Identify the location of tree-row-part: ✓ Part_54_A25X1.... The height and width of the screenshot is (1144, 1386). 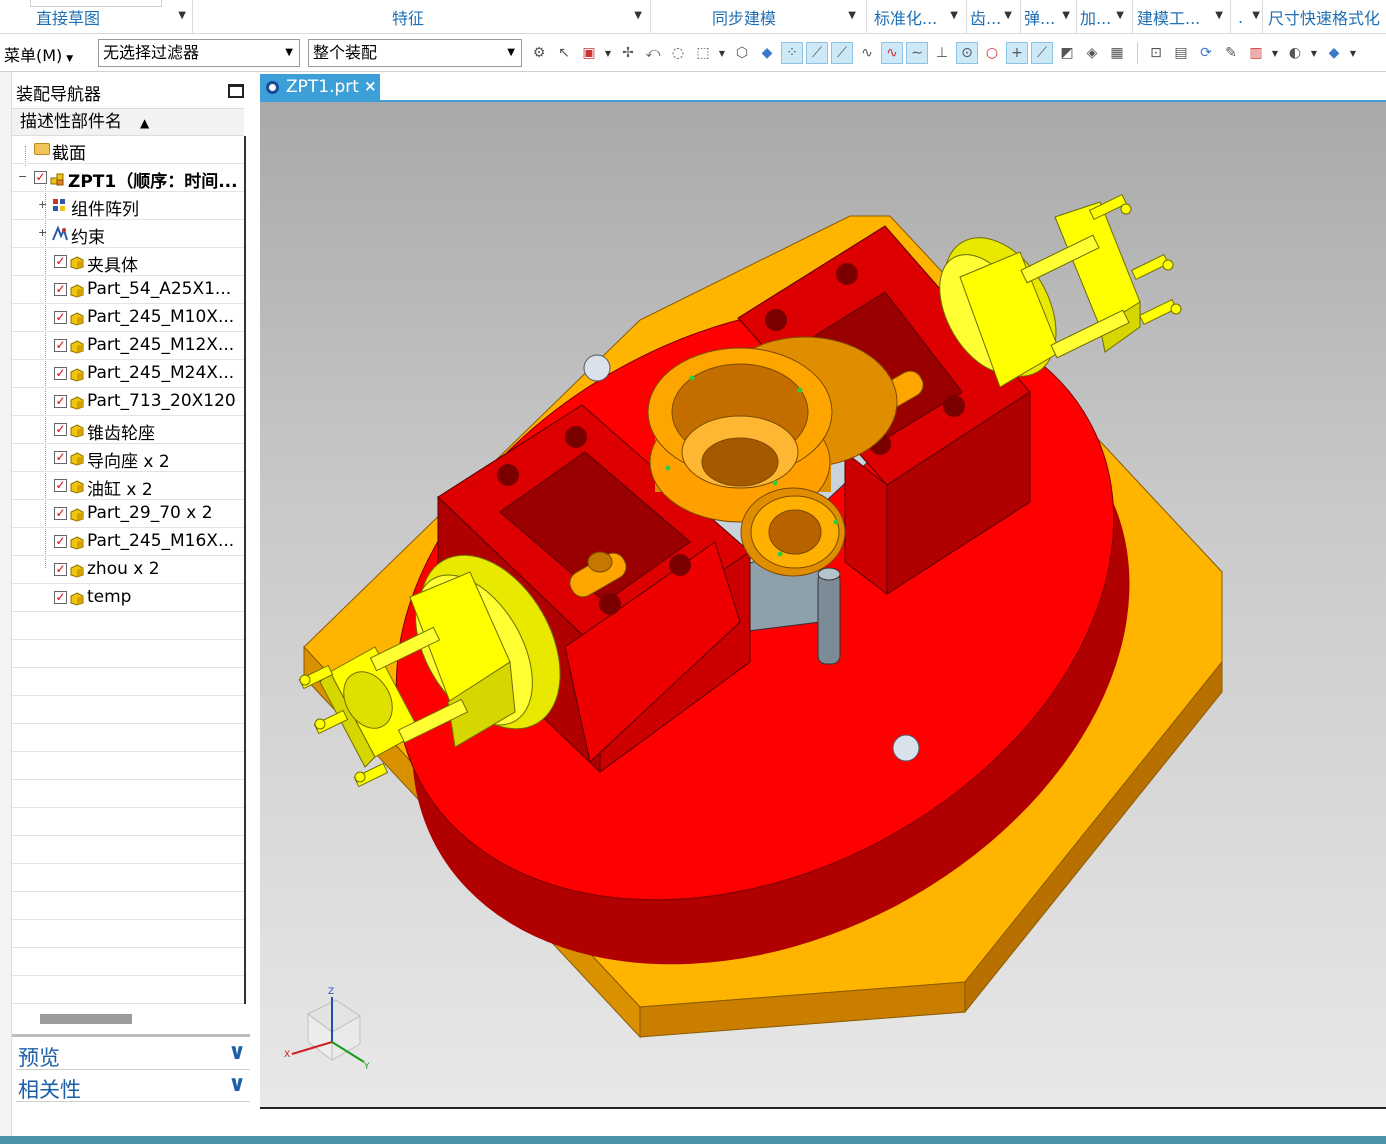
(128, 290).